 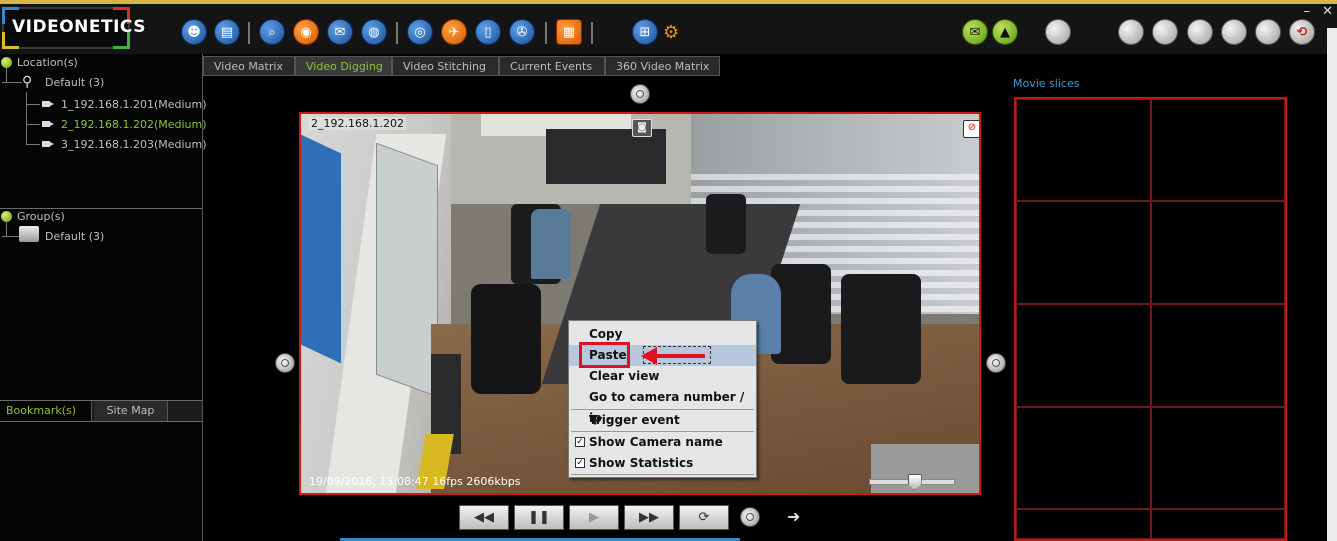 What do you see at coordinates (642, 128) in the screenshot?
I see `snapshot-icon: ◙` at bounding box center [642, 128].